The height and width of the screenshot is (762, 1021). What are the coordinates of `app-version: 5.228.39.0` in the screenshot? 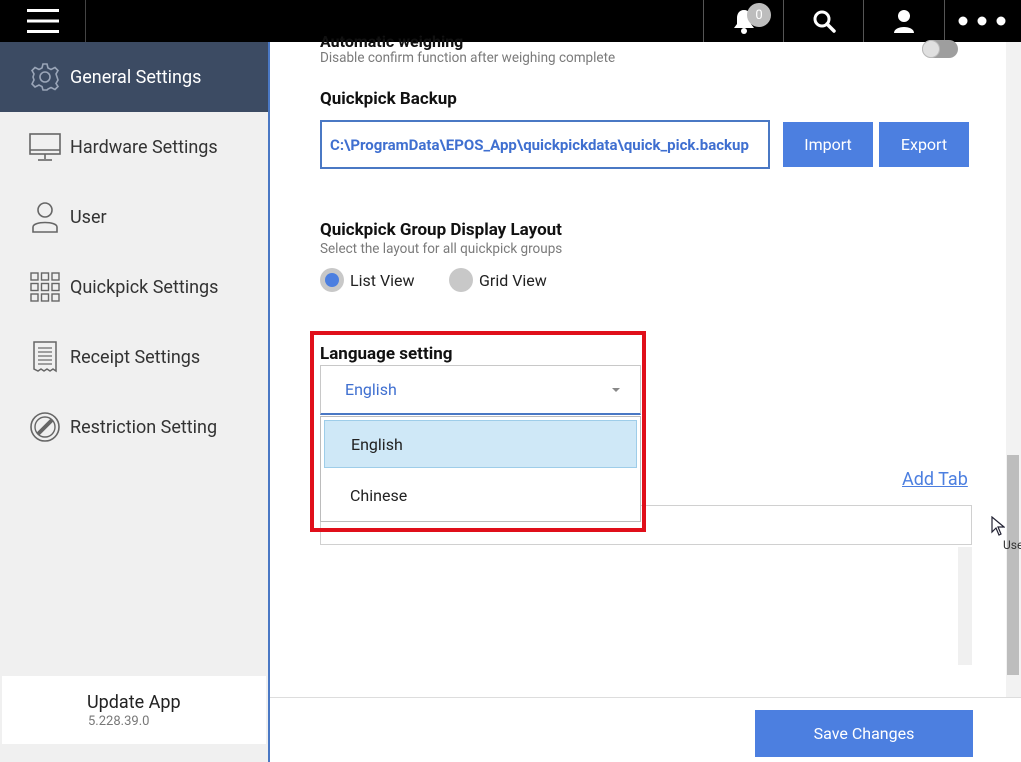 It's located at (119, 721).